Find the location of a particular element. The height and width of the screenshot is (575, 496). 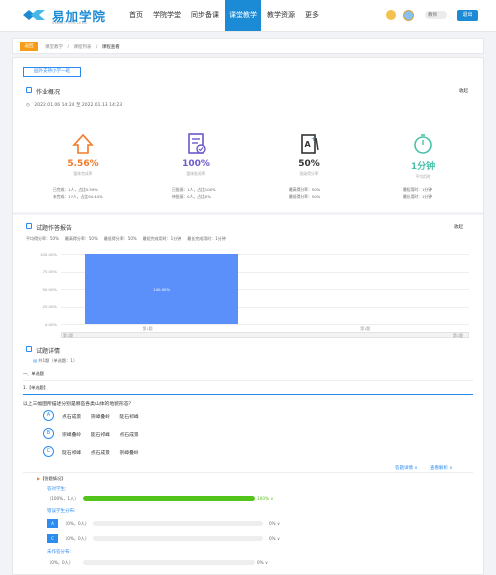

wrong-option-badge: A is located at coordinates (52, 523).